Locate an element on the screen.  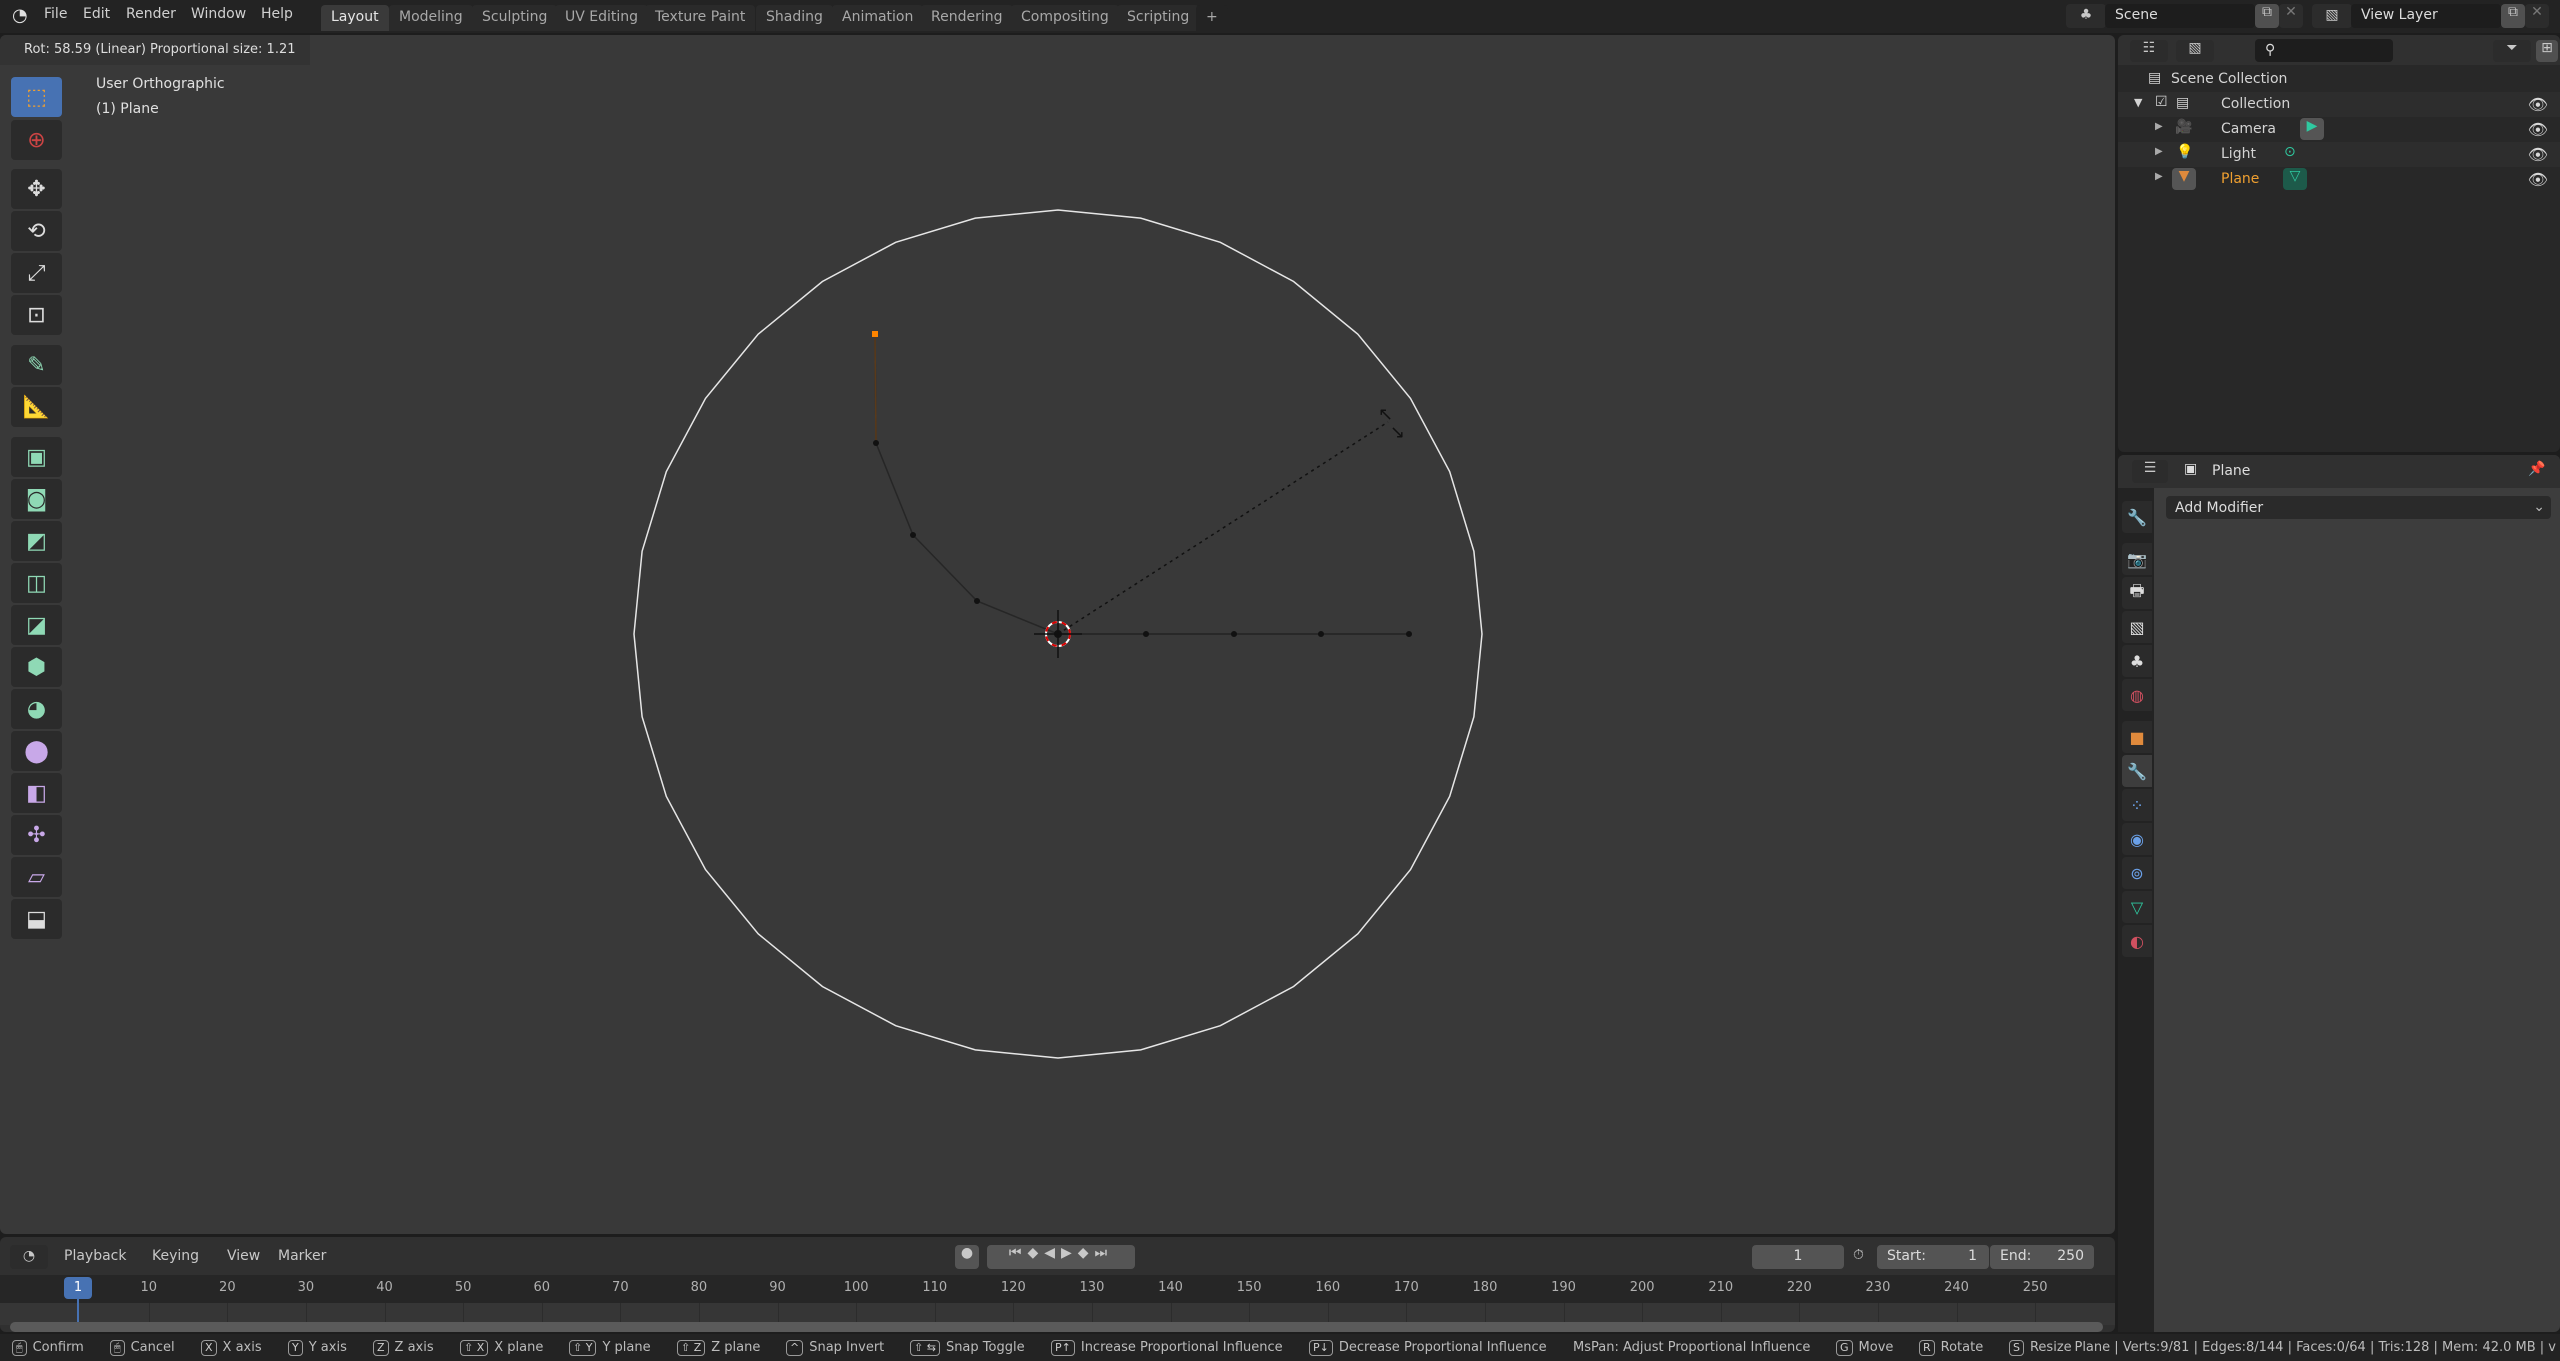
add-modifier-dropdown: Add Modifier ⌄ is located at coordinates (2358, 507).